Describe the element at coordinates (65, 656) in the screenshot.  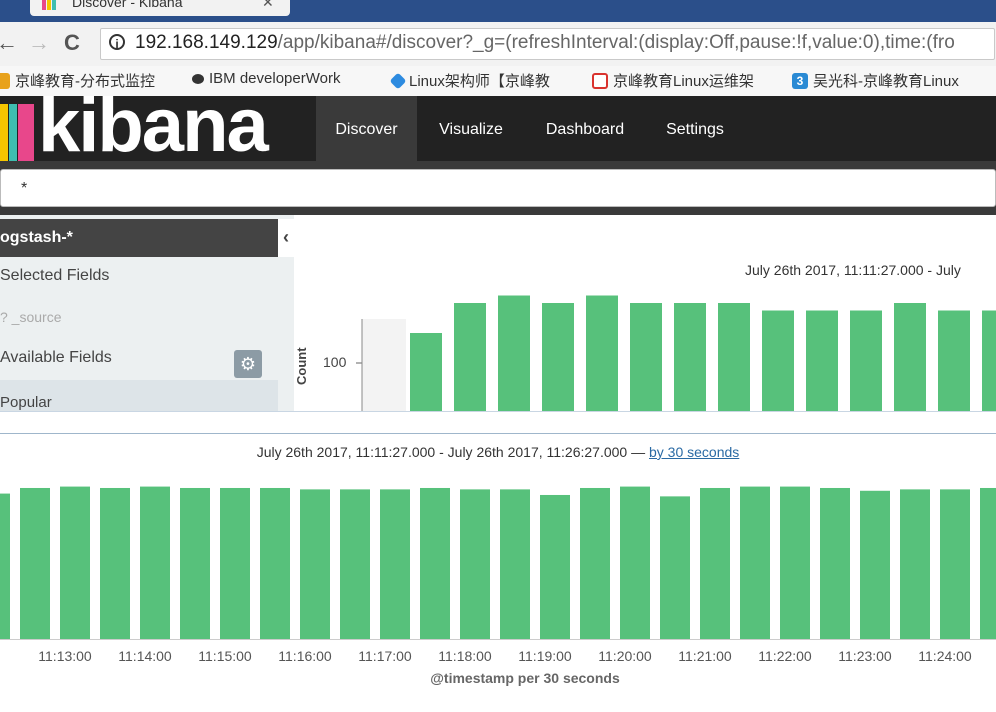
I see `x-tick-label: 11:13:00` at that location.